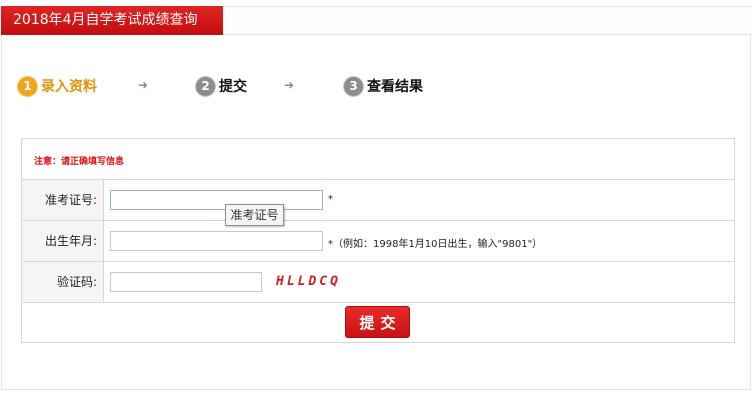  Describe the element at coordinates (254, 215) in the screenshot. I see `exam-number-tooltip: 准考证号` at that location.